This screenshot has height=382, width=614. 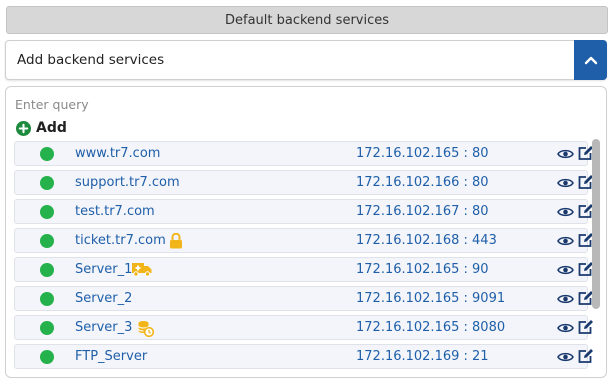 I want to click on service-row: www.tr7.com 172.16.102.165 : 80, so click(x=303, y=153).